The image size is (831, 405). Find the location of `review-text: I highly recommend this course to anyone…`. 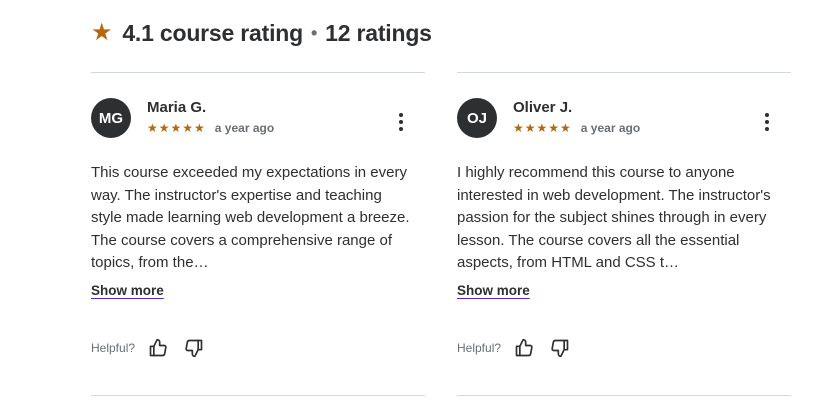

review-text: I highly recommend this course to anyone… is located at coordinates (614, 217).